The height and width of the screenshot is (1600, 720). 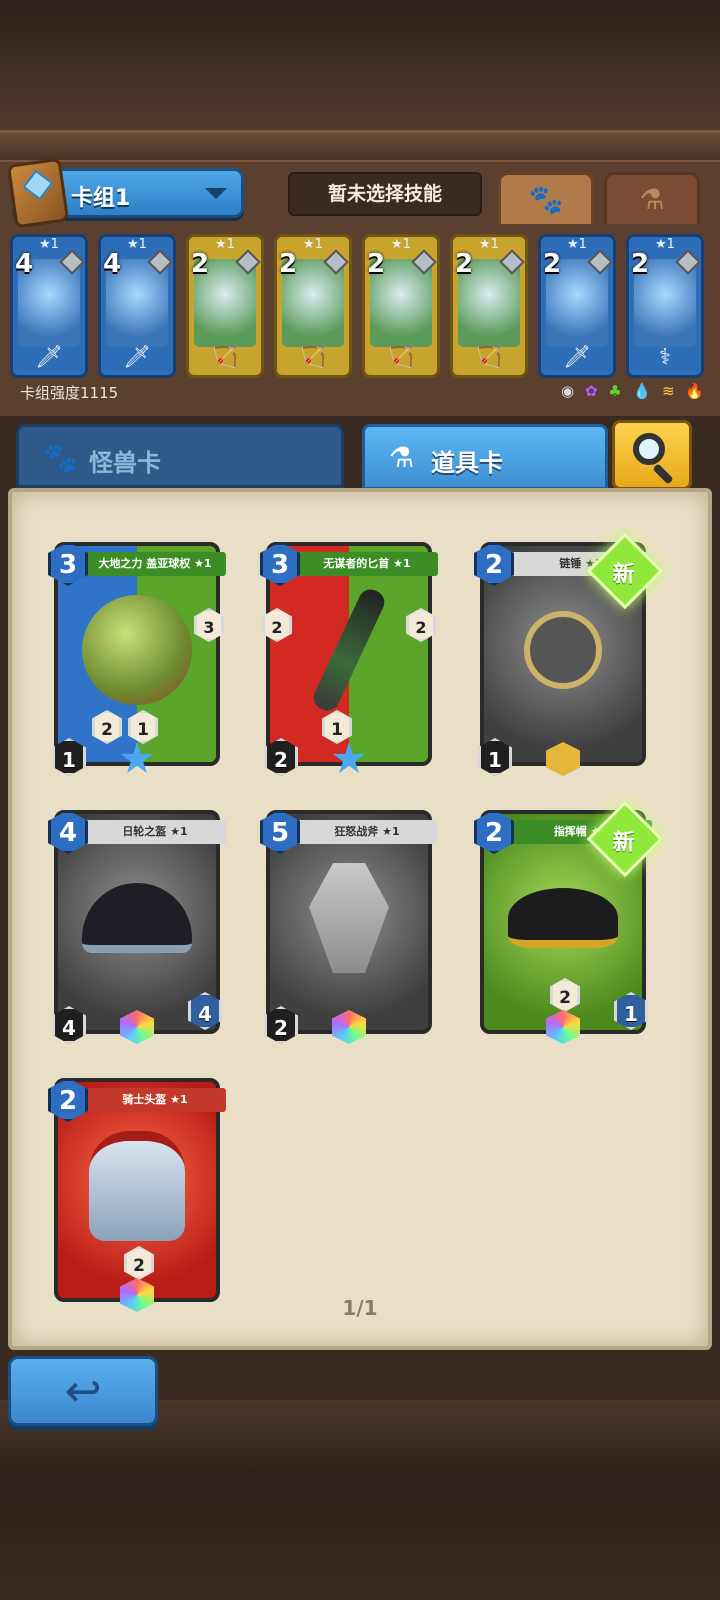 I want to click on item-card: 指挥帽 ★1 2 2 1 新, so click(x=569, y=922).